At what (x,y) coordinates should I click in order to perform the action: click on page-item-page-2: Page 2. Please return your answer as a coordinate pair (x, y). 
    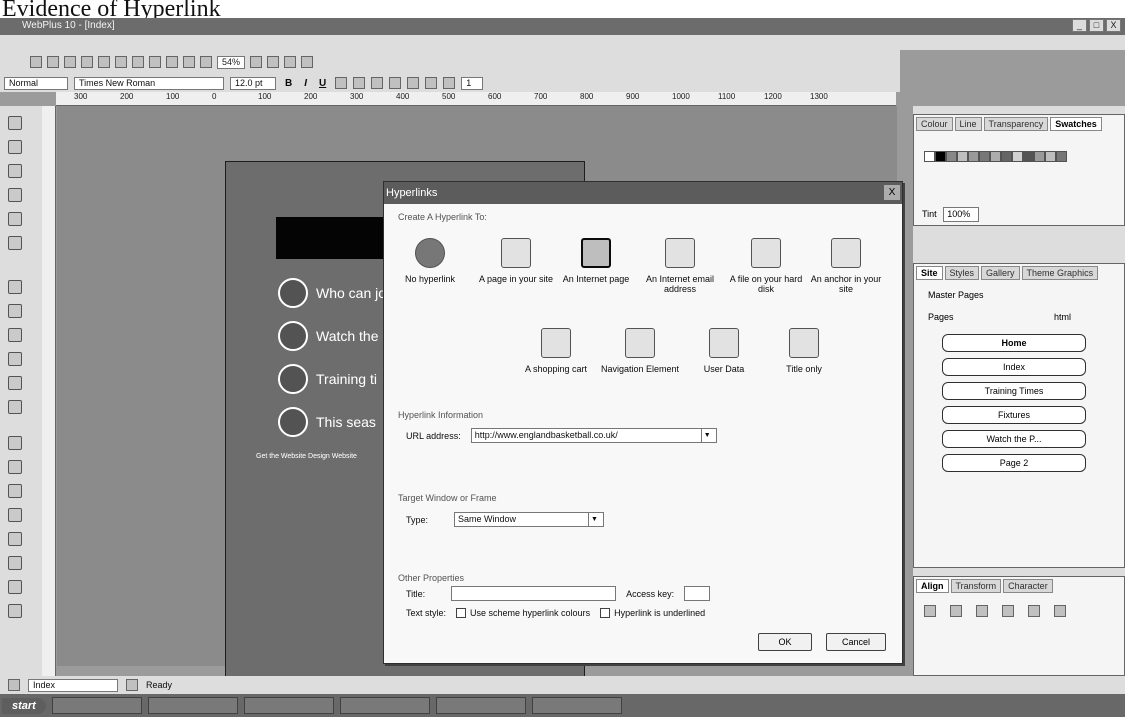
    Looking at the image, I should click on (1014, 463).